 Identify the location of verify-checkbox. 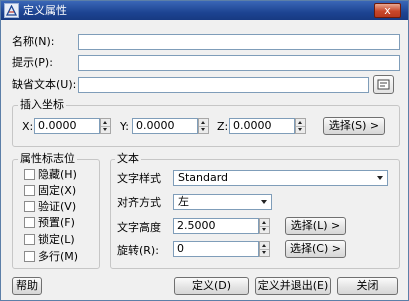
(29, 206).